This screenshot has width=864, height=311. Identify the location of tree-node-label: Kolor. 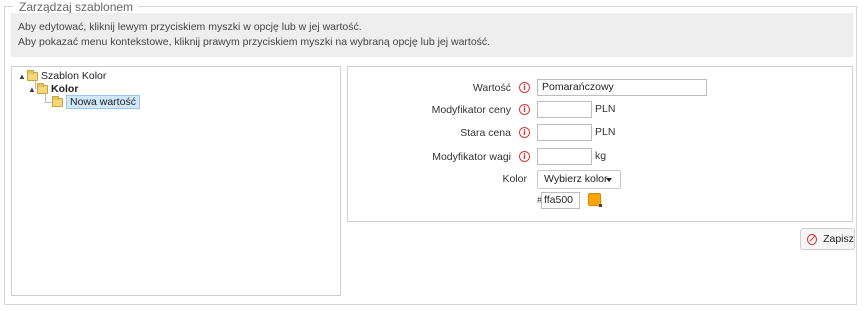
(64, 89).